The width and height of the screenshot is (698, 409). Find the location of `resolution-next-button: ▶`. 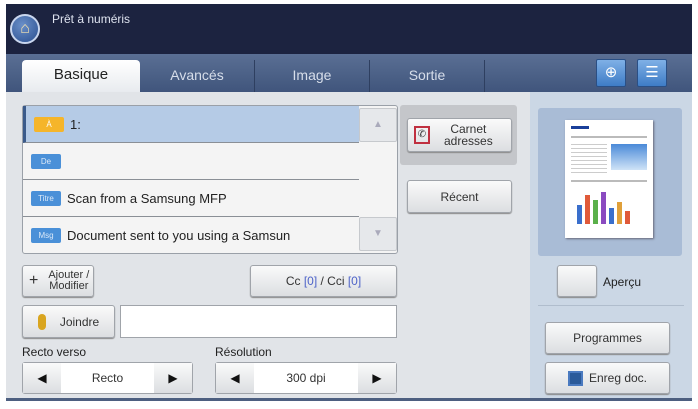

resolution-next-button: ▶ is located at coordinates (377, 378).